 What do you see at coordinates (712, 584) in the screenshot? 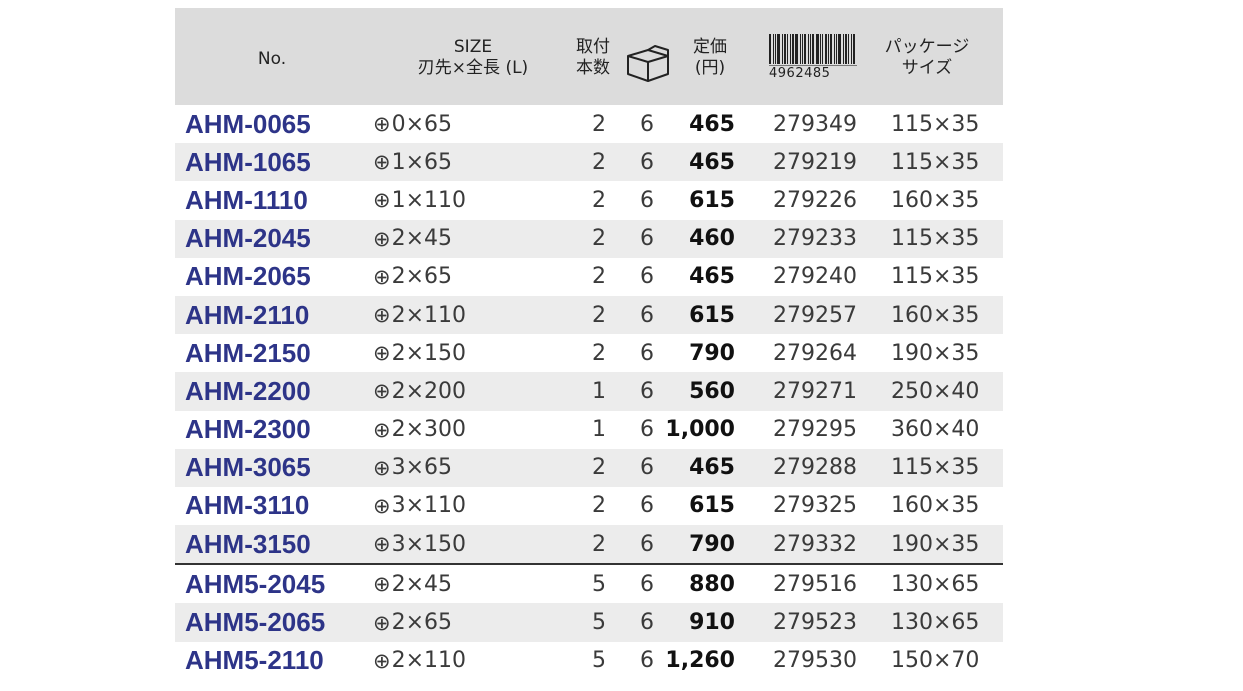
I see `price-value: 880` at bounding box center [712, 584].